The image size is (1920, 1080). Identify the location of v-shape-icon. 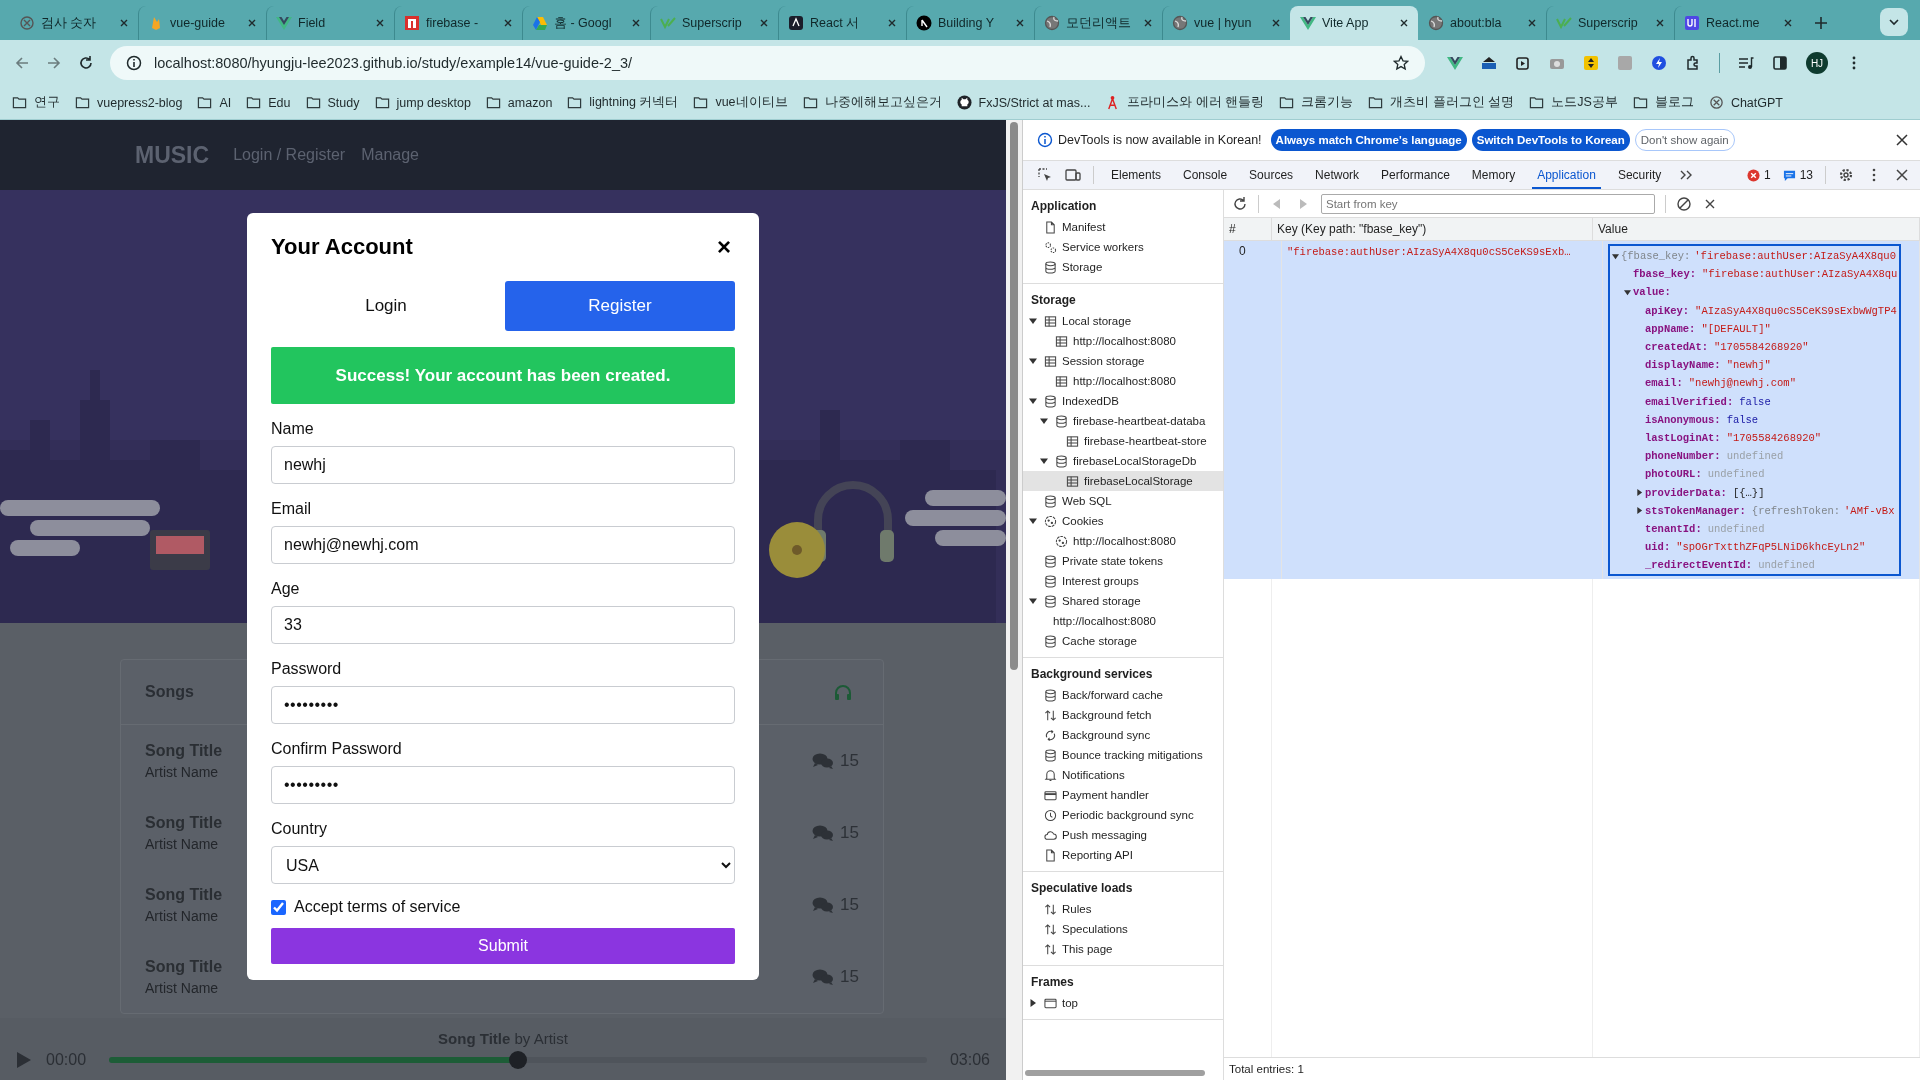
(1455, 63).